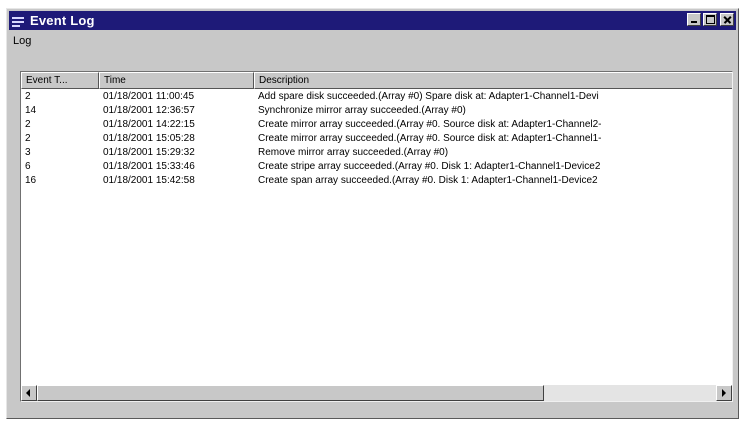 This screenshot has width=741, height=421. What do you see at coordinates (493, 80) in the screenshot?
I see `column-header-description: Description` at bounding box center [493, 80].